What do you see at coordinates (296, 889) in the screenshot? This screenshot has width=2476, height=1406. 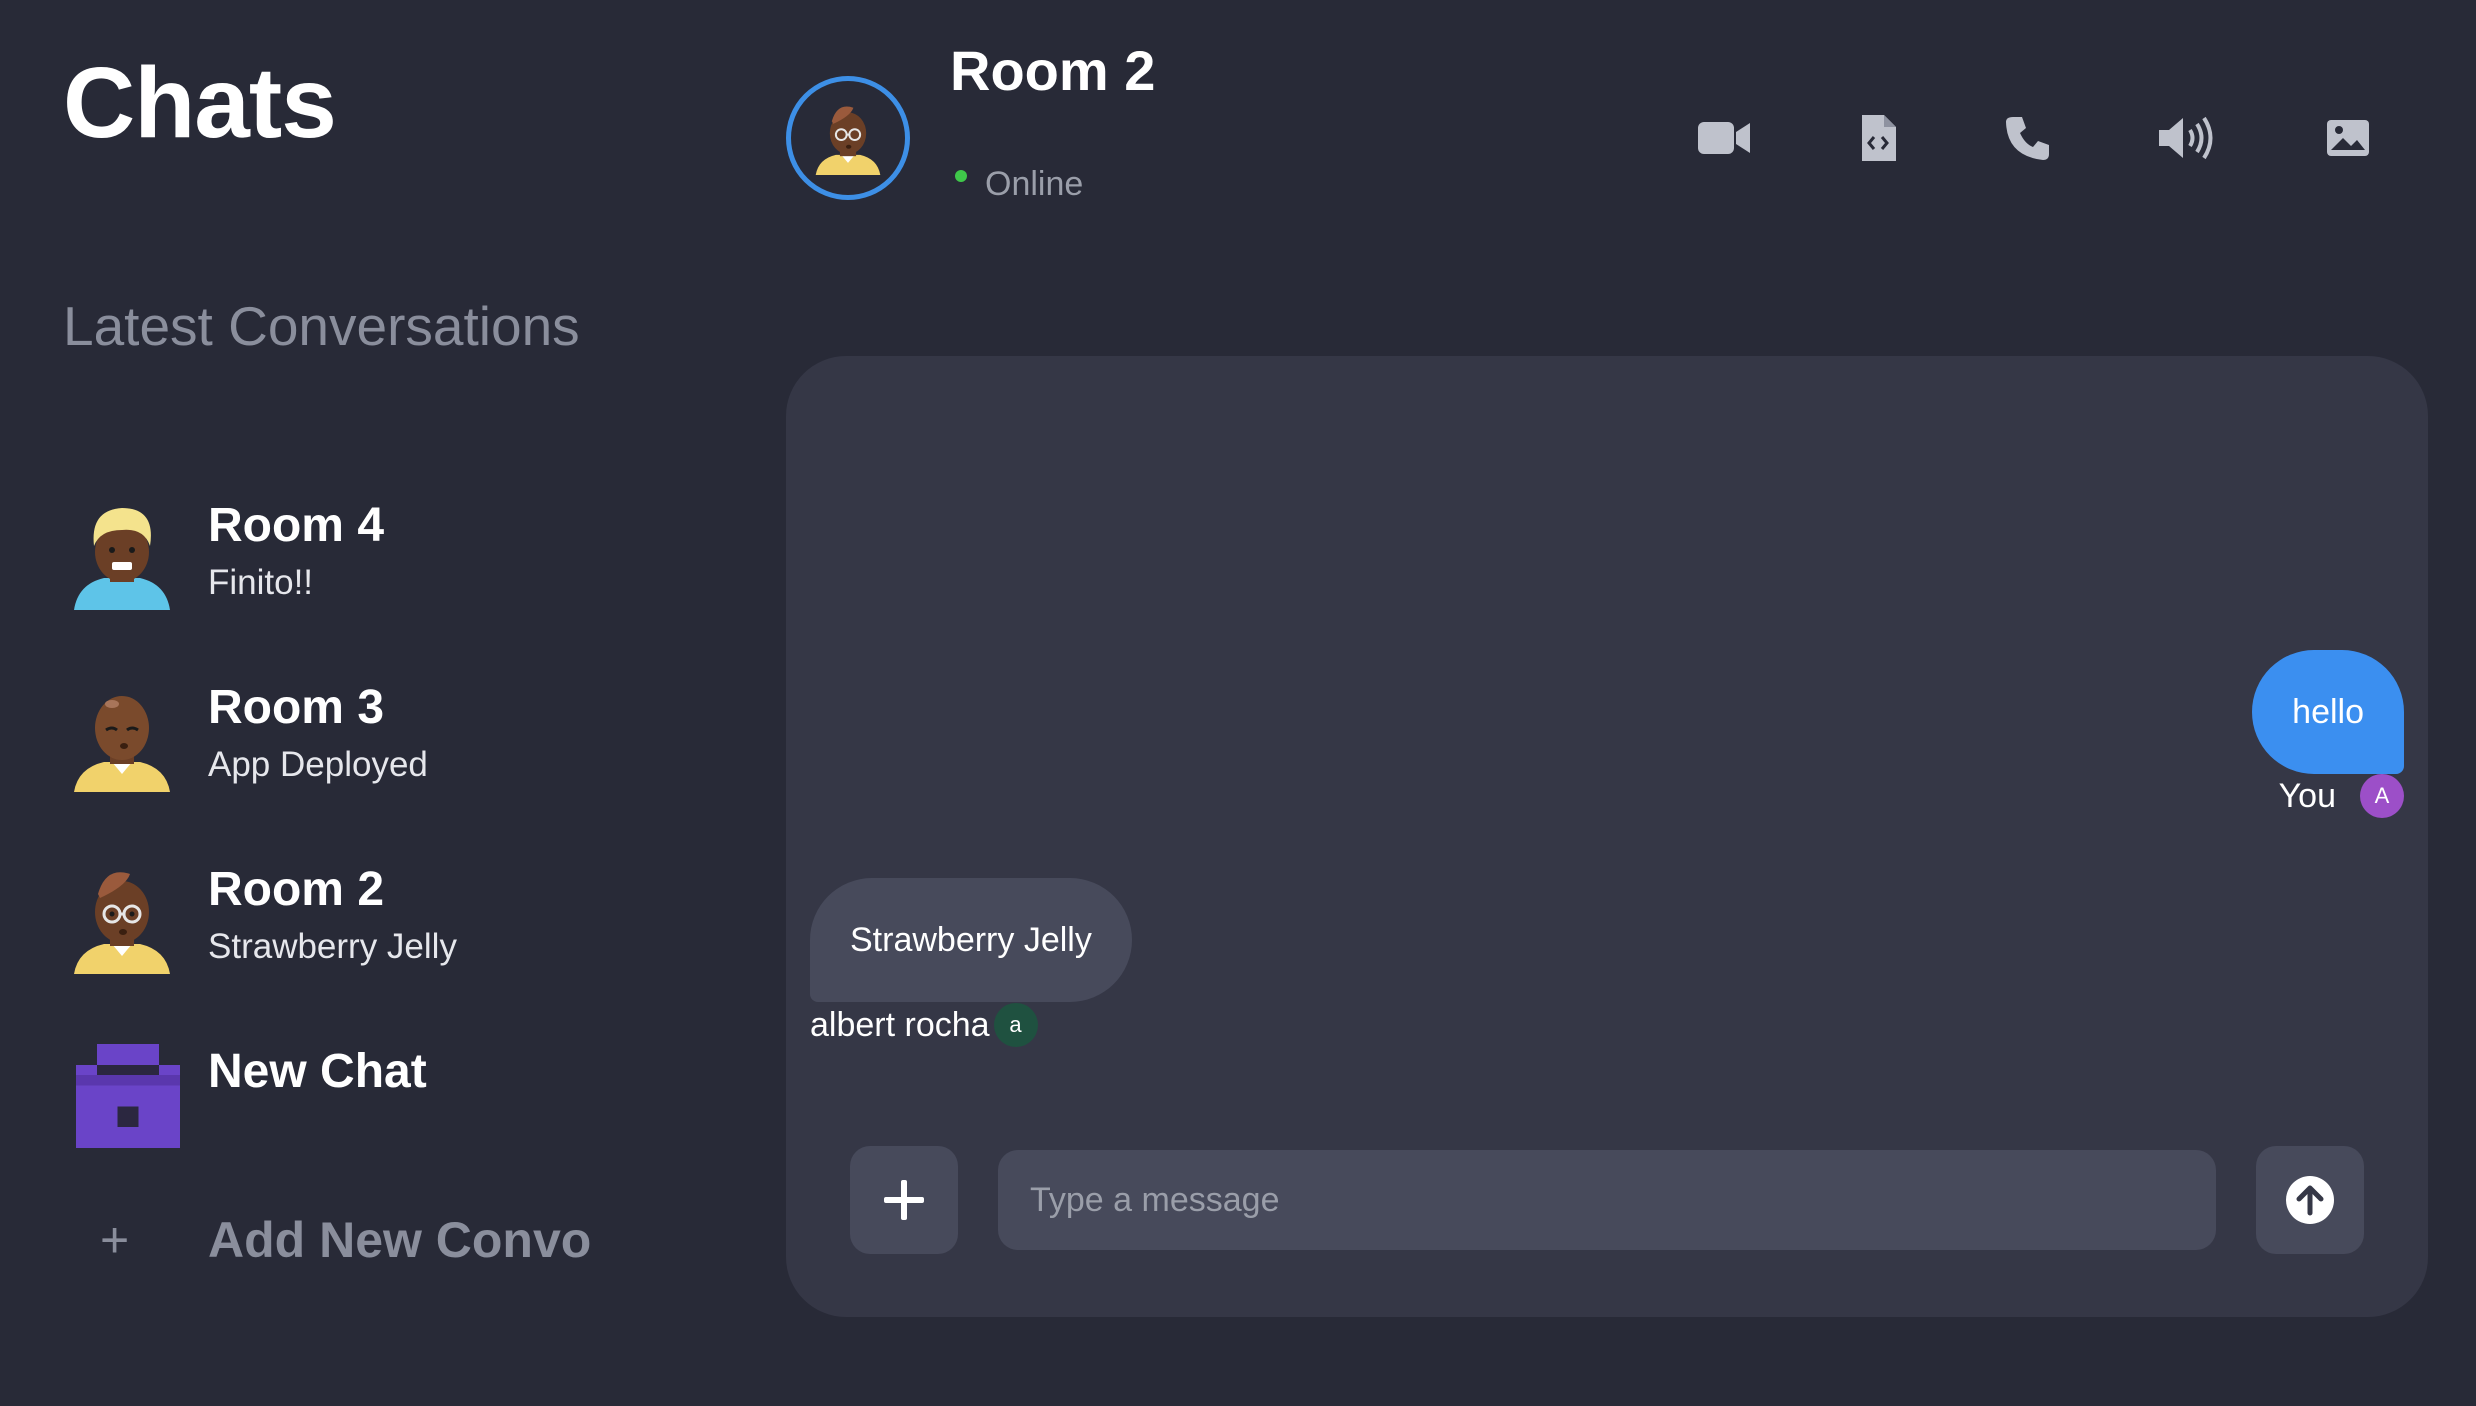 I see `conversation-name: Room 2` at bounding box center [296, 889].